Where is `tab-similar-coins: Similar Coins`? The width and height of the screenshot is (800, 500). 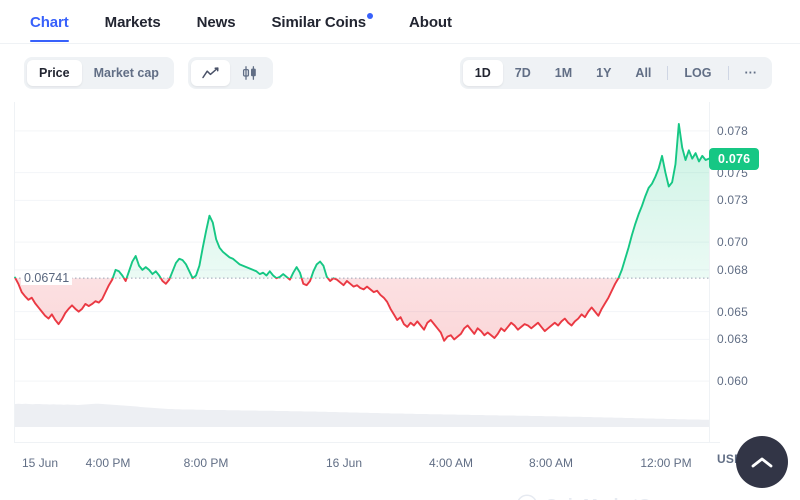 tab-similar-coins: Similar Coins is located at coordinates (322, 27).